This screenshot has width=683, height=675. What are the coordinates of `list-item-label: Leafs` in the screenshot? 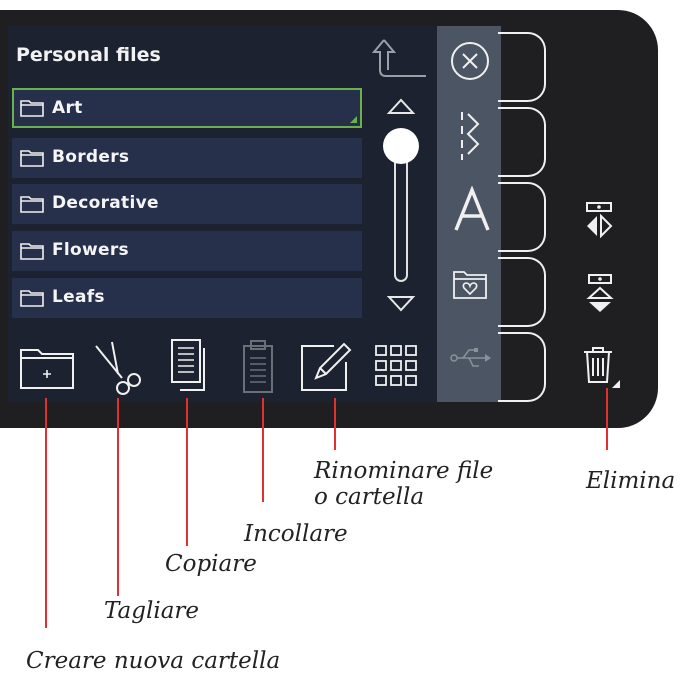 It's located at (78, 297).